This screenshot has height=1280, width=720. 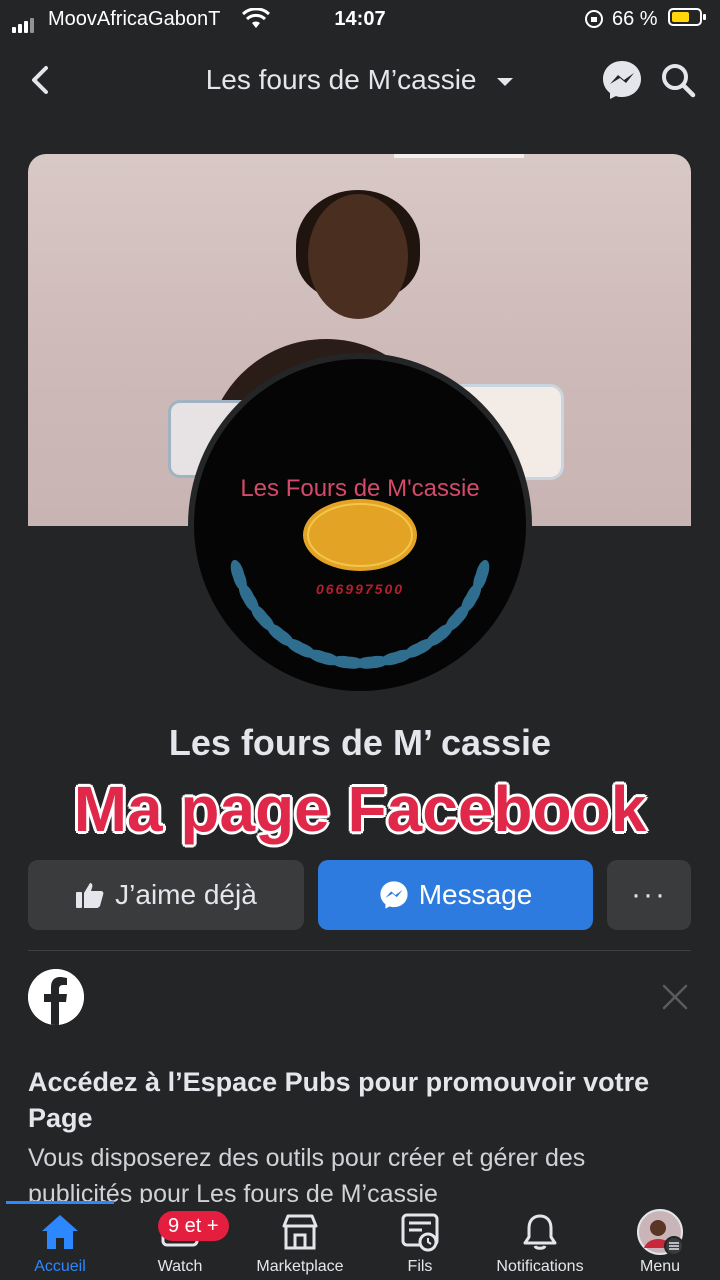 I want to click on tab-menu: Menu, so click(x=660, y=1244).